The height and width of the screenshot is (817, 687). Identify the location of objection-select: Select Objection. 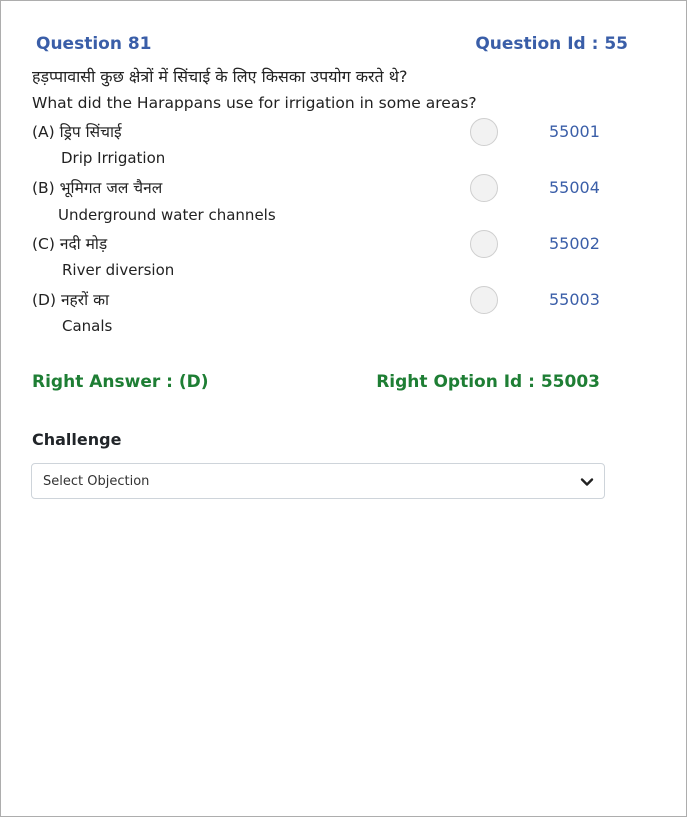
(318, 481).